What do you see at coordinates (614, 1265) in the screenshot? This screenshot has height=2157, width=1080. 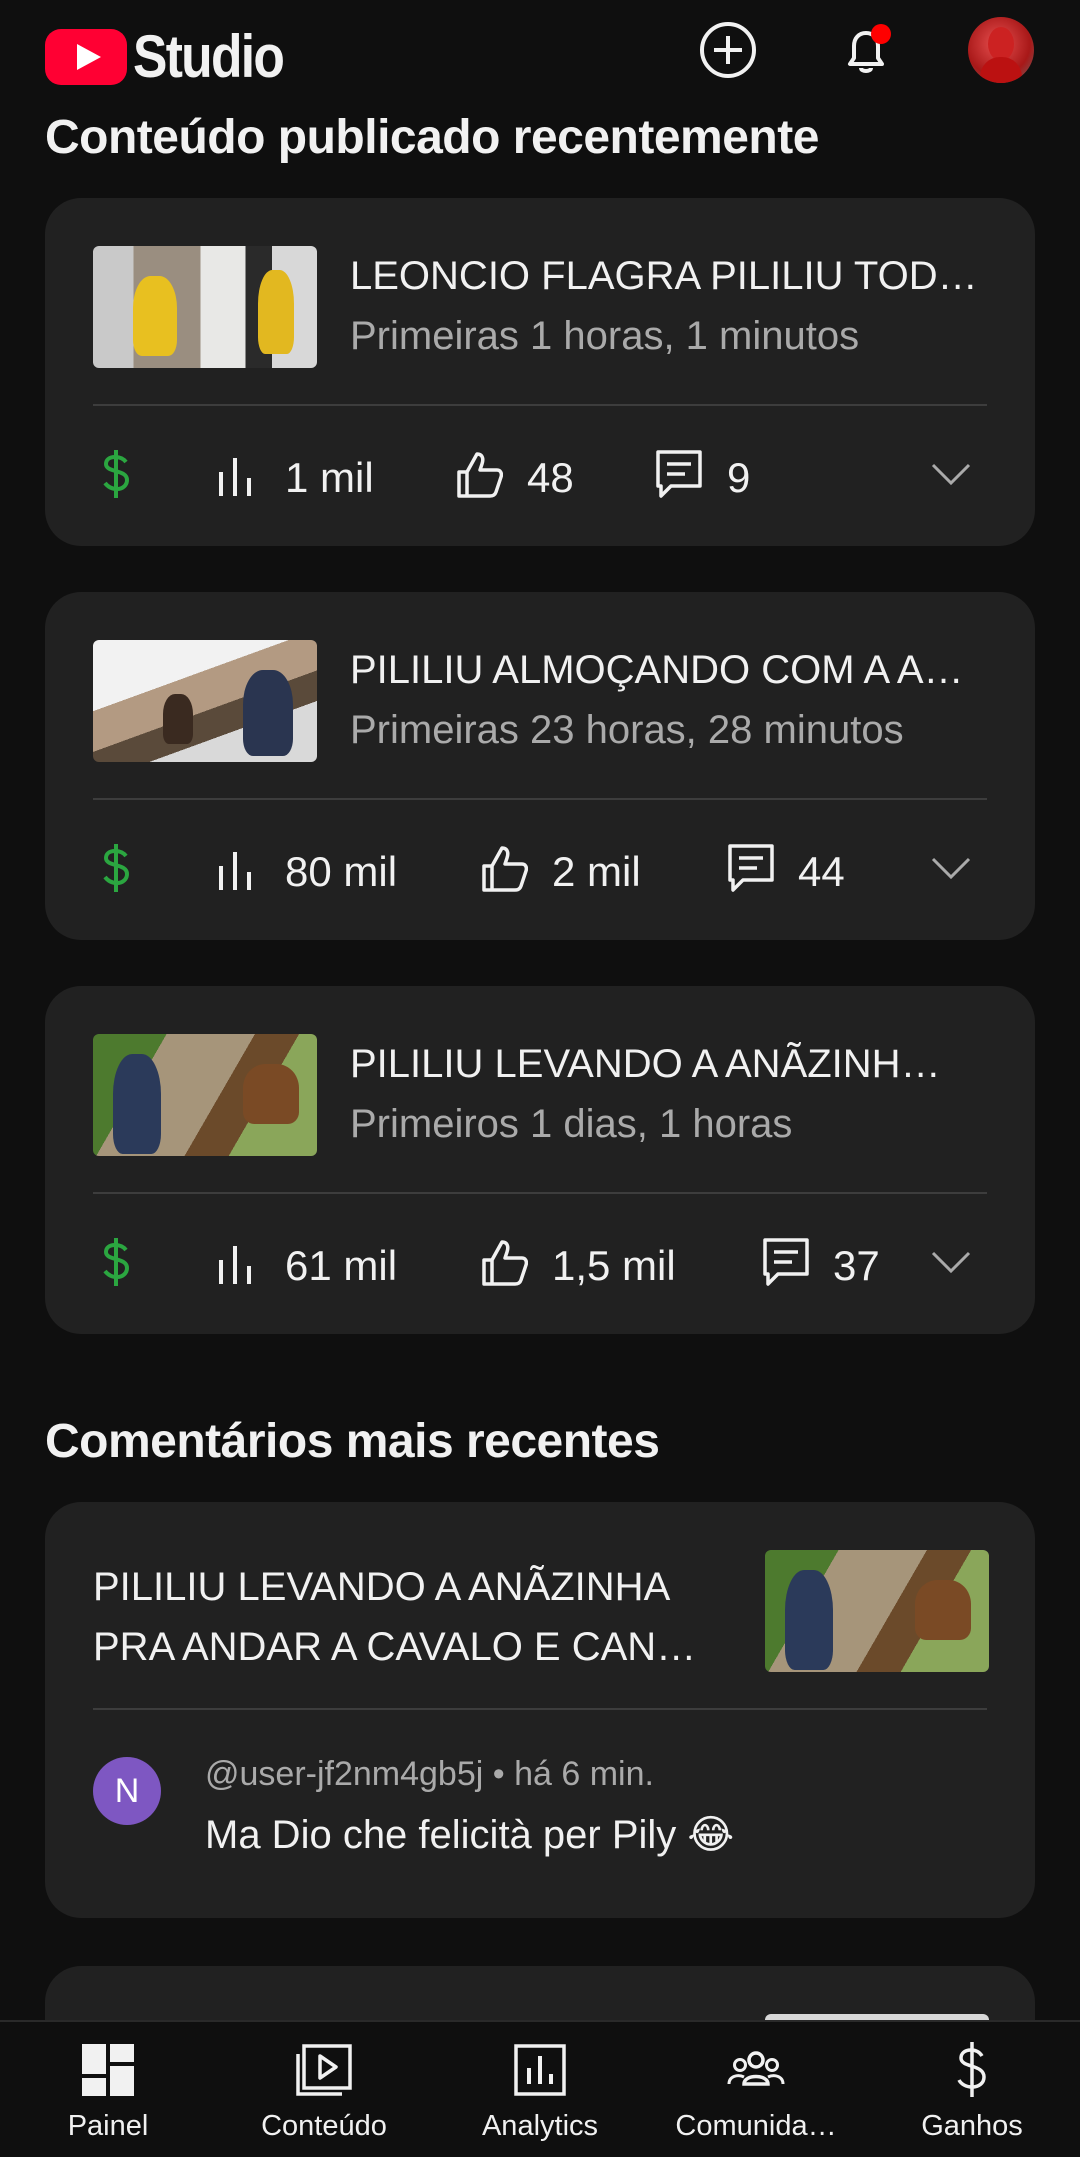 I see `likes-count: 1,5 mil` at bounding box center [614, 1265].